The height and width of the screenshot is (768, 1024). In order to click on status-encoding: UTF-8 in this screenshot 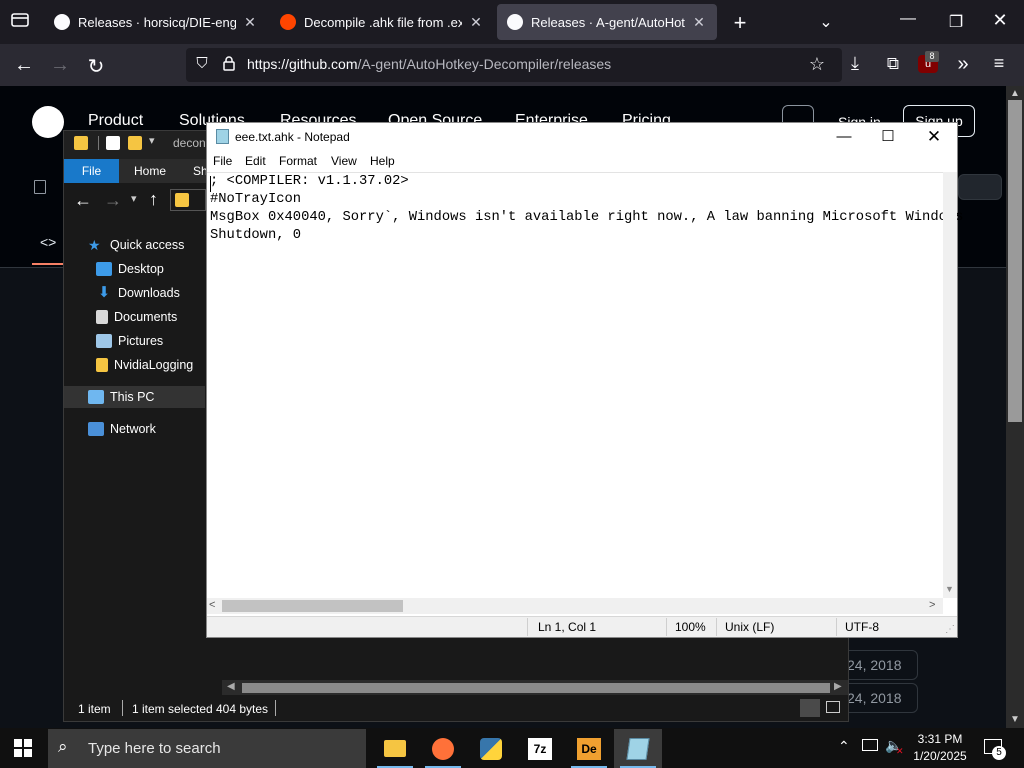, I will do `click(862, 627)`.